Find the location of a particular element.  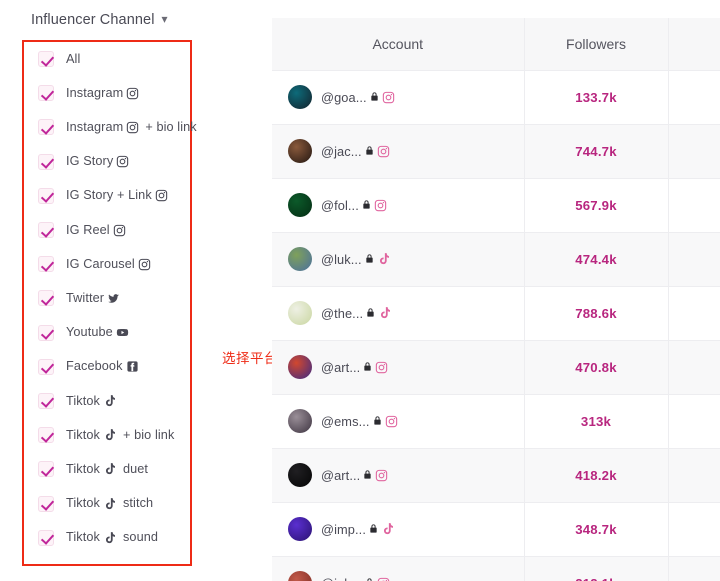

table-row: @ems... 313k is located at coordinates (496, 421).